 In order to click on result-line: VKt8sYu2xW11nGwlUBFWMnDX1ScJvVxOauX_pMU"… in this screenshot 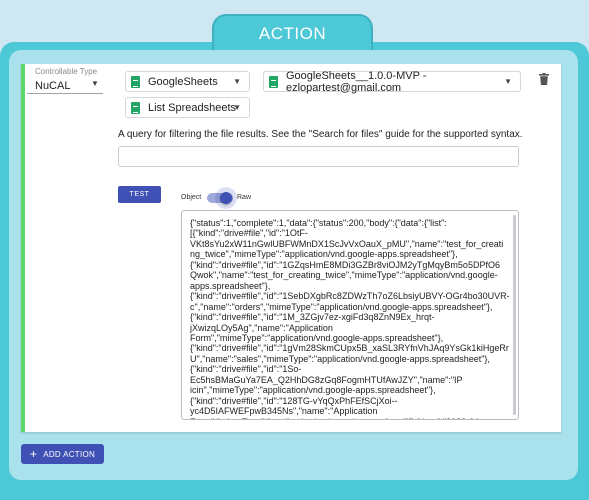, I will do `click(347, 243)`.